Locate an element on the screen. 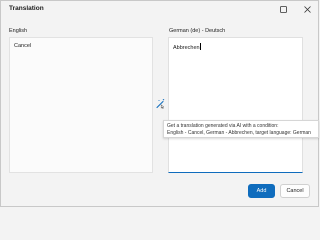 The image size is (320, 240). cancel-button: Cancel is located at coordinates (295, 191).